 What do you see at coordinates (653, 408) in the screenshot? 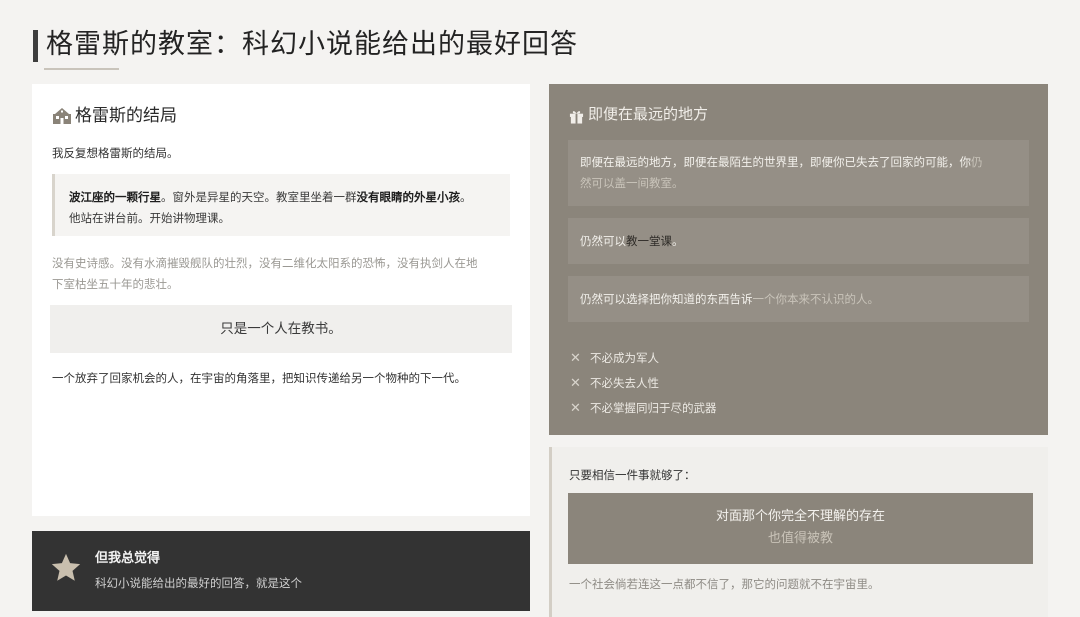
I see `x-list-item-text: 不必掌握同归于尽的武器` at bounding box center [653, 408].